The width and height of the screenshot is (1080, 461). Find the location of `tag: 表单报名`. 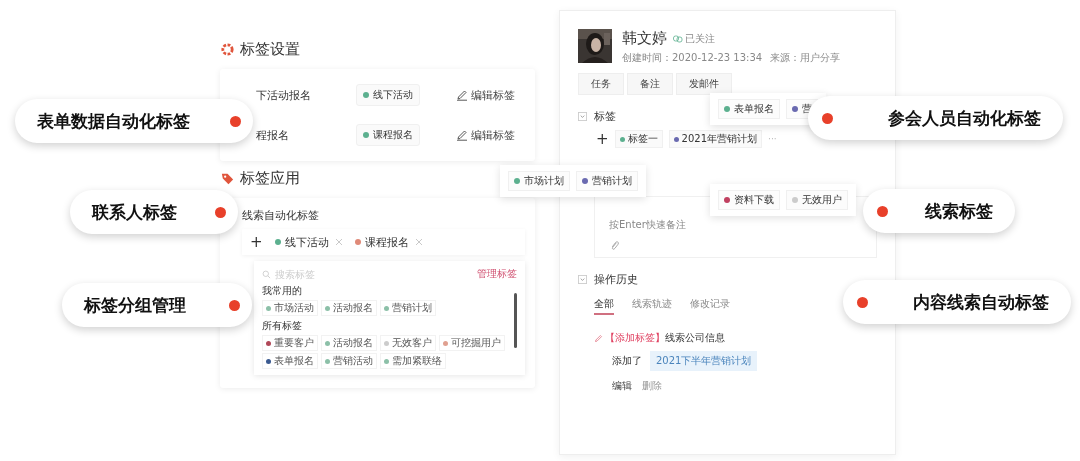

tag: 表单报名 is located at coordinates (749, 109).